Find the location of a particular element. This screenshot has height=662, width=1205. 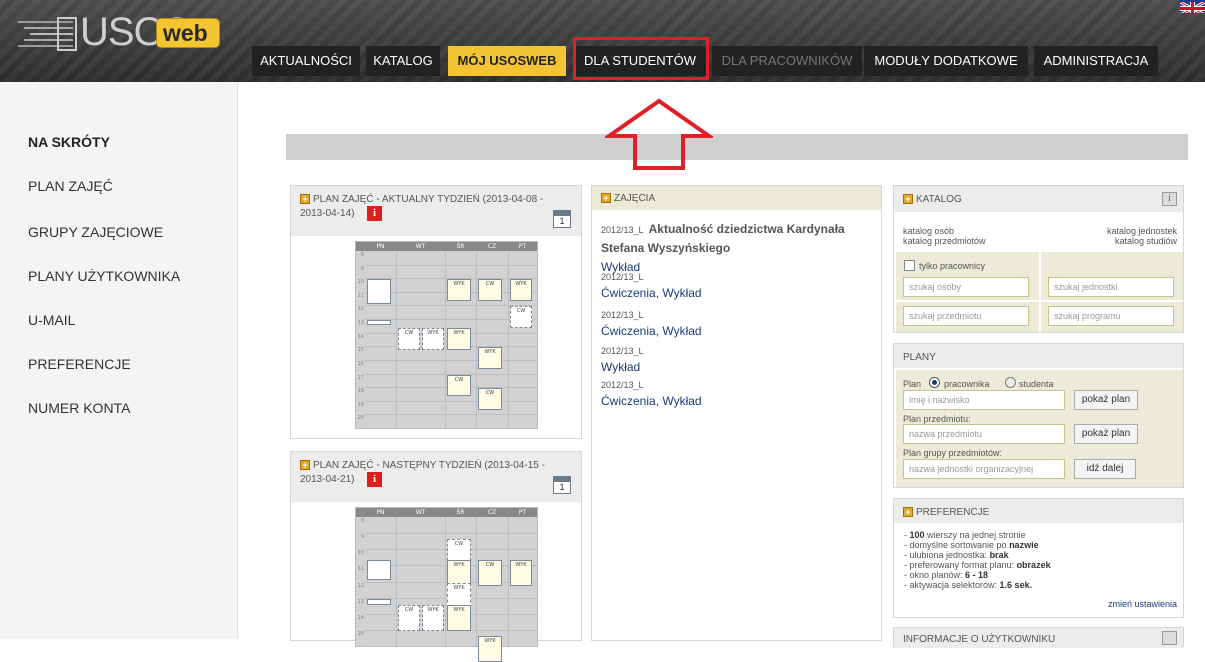

grid-hour-label: 14 is located at coordinates (360, 336).